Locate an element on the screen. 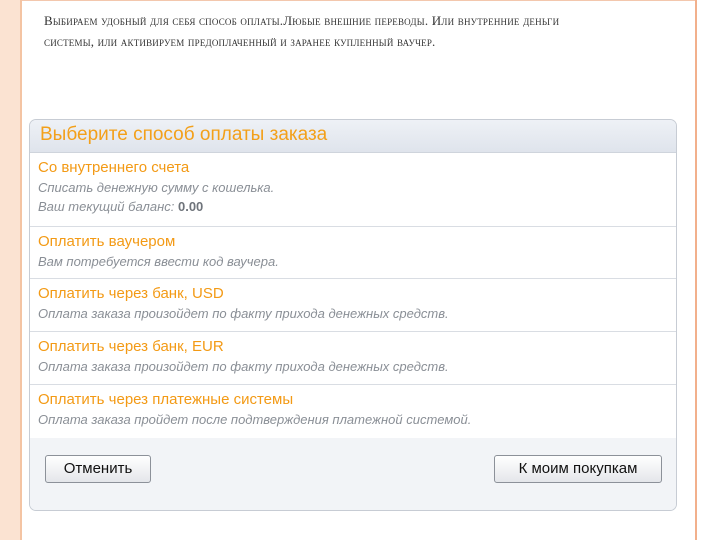  panel-header: Выберите способ оплаты заказа is located at coordinates (353, 136).